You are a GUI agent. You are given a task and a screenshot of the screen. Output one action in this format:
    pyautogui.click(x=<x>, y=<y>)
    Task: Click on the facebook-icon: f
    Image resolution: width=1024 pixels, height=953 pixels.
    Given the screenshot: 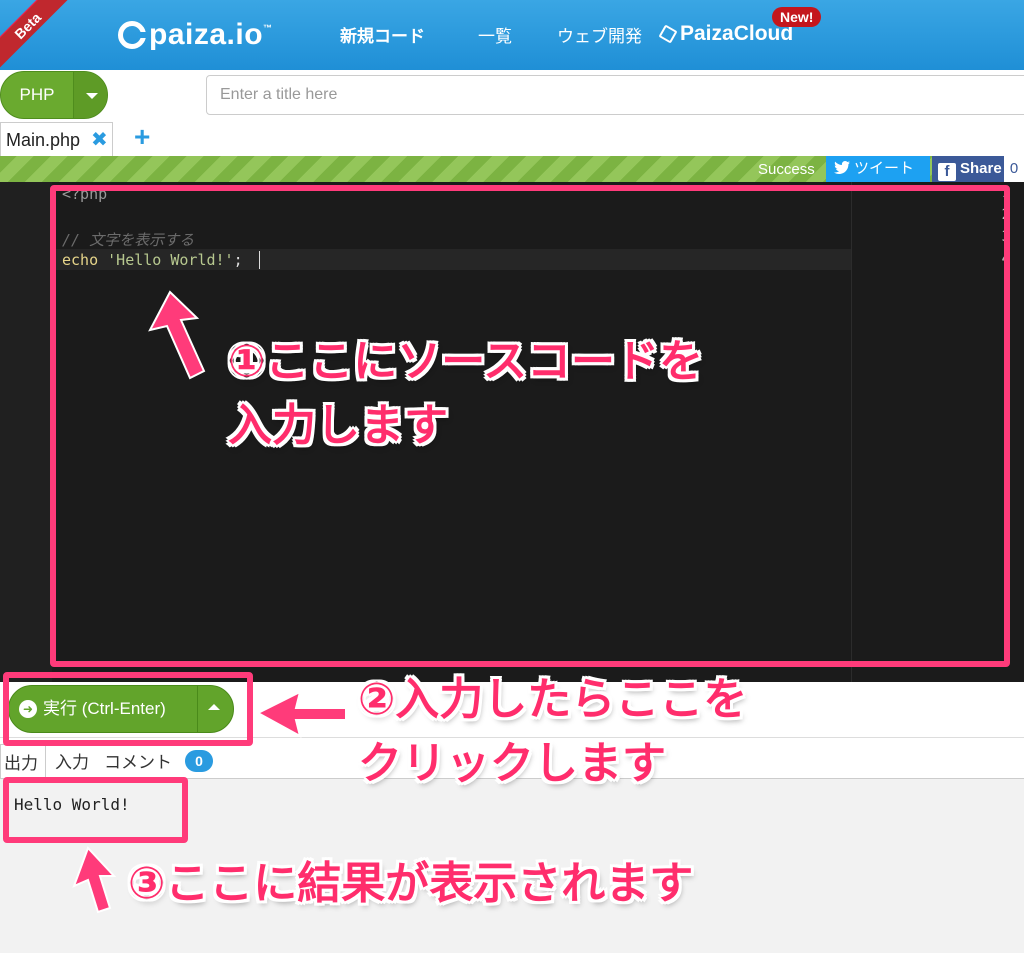 What is the action you would take?
    pyautogui.click(x=947, y=172)
    